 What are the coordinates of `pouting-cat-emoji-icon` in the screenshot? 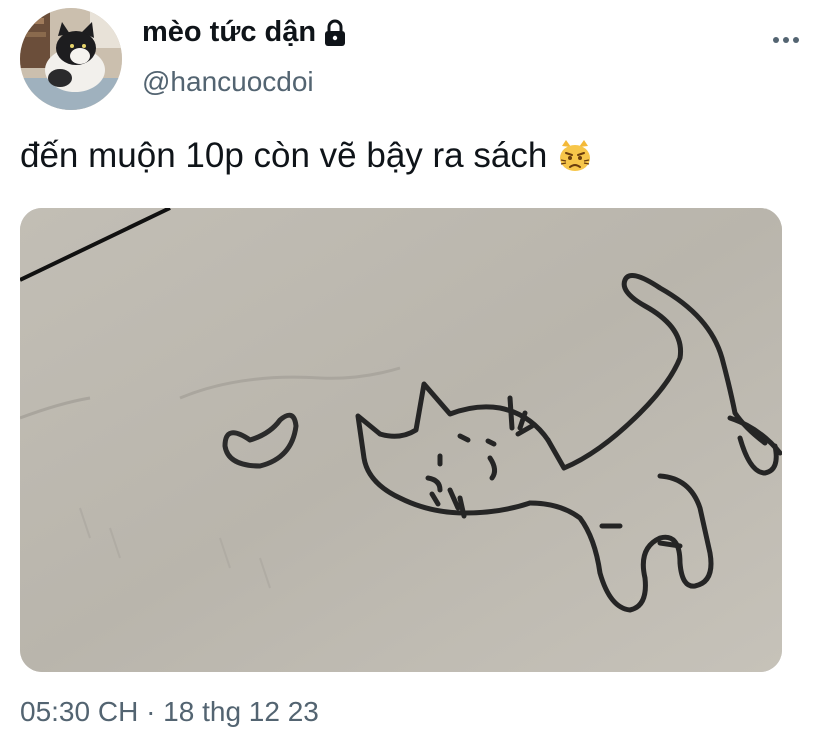 It's located at (575, 155).